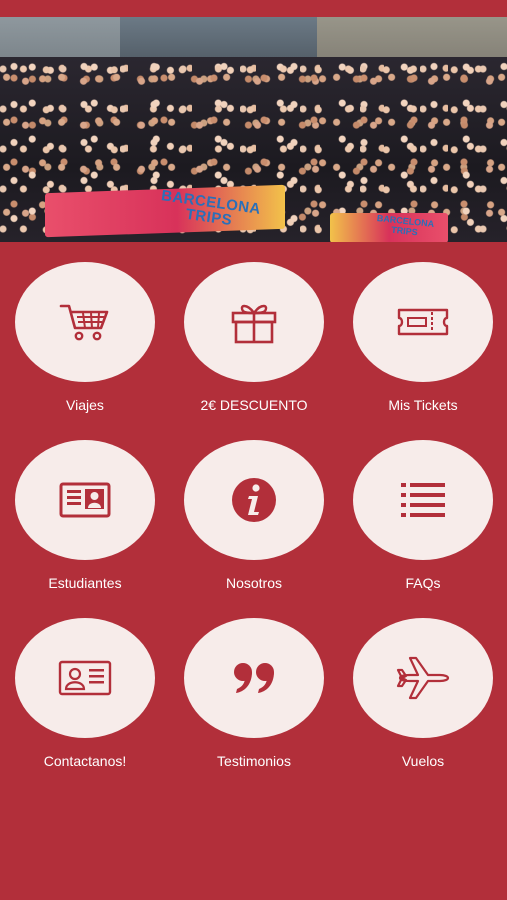 The image size is (507, 900). I want to click on info-icon, so click(254, 500).